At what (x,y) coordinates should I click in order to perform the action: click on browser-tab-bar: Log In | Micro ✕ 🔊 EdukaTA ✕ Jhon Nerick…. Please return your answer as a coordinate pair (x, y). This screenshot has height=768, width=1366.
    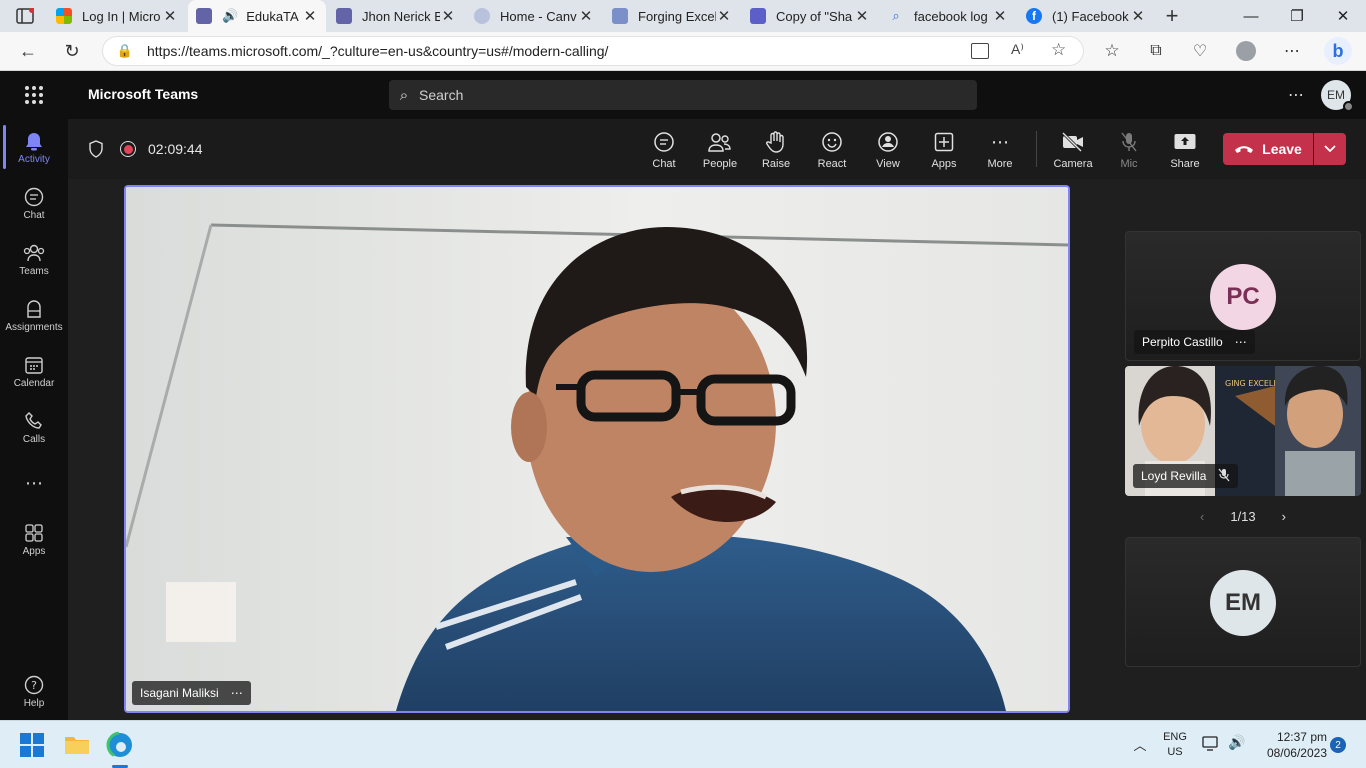
    Looking at the image, I should click on (683, 16).